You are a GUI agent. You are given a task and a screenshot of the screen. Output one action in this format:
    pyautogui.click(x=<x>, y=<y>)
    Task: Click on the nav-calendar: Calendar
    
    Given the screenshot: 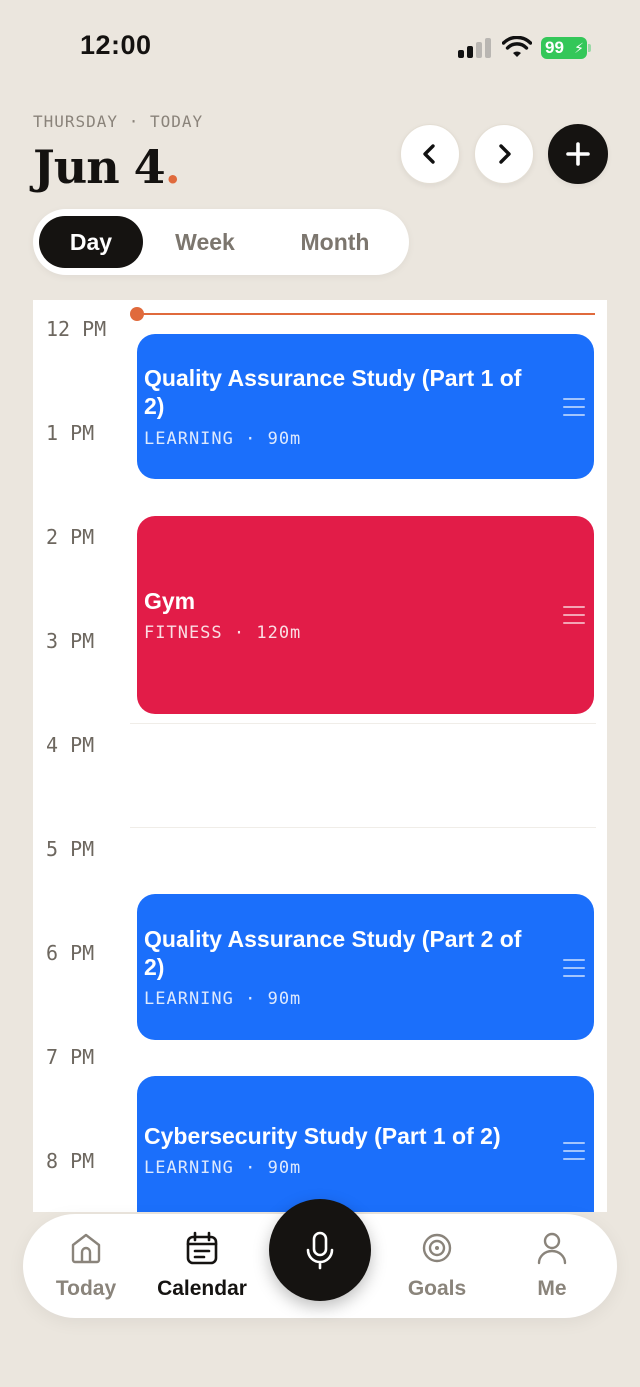 What is the action you would take?
    pyautogui.click(x=202, y=1265)
    